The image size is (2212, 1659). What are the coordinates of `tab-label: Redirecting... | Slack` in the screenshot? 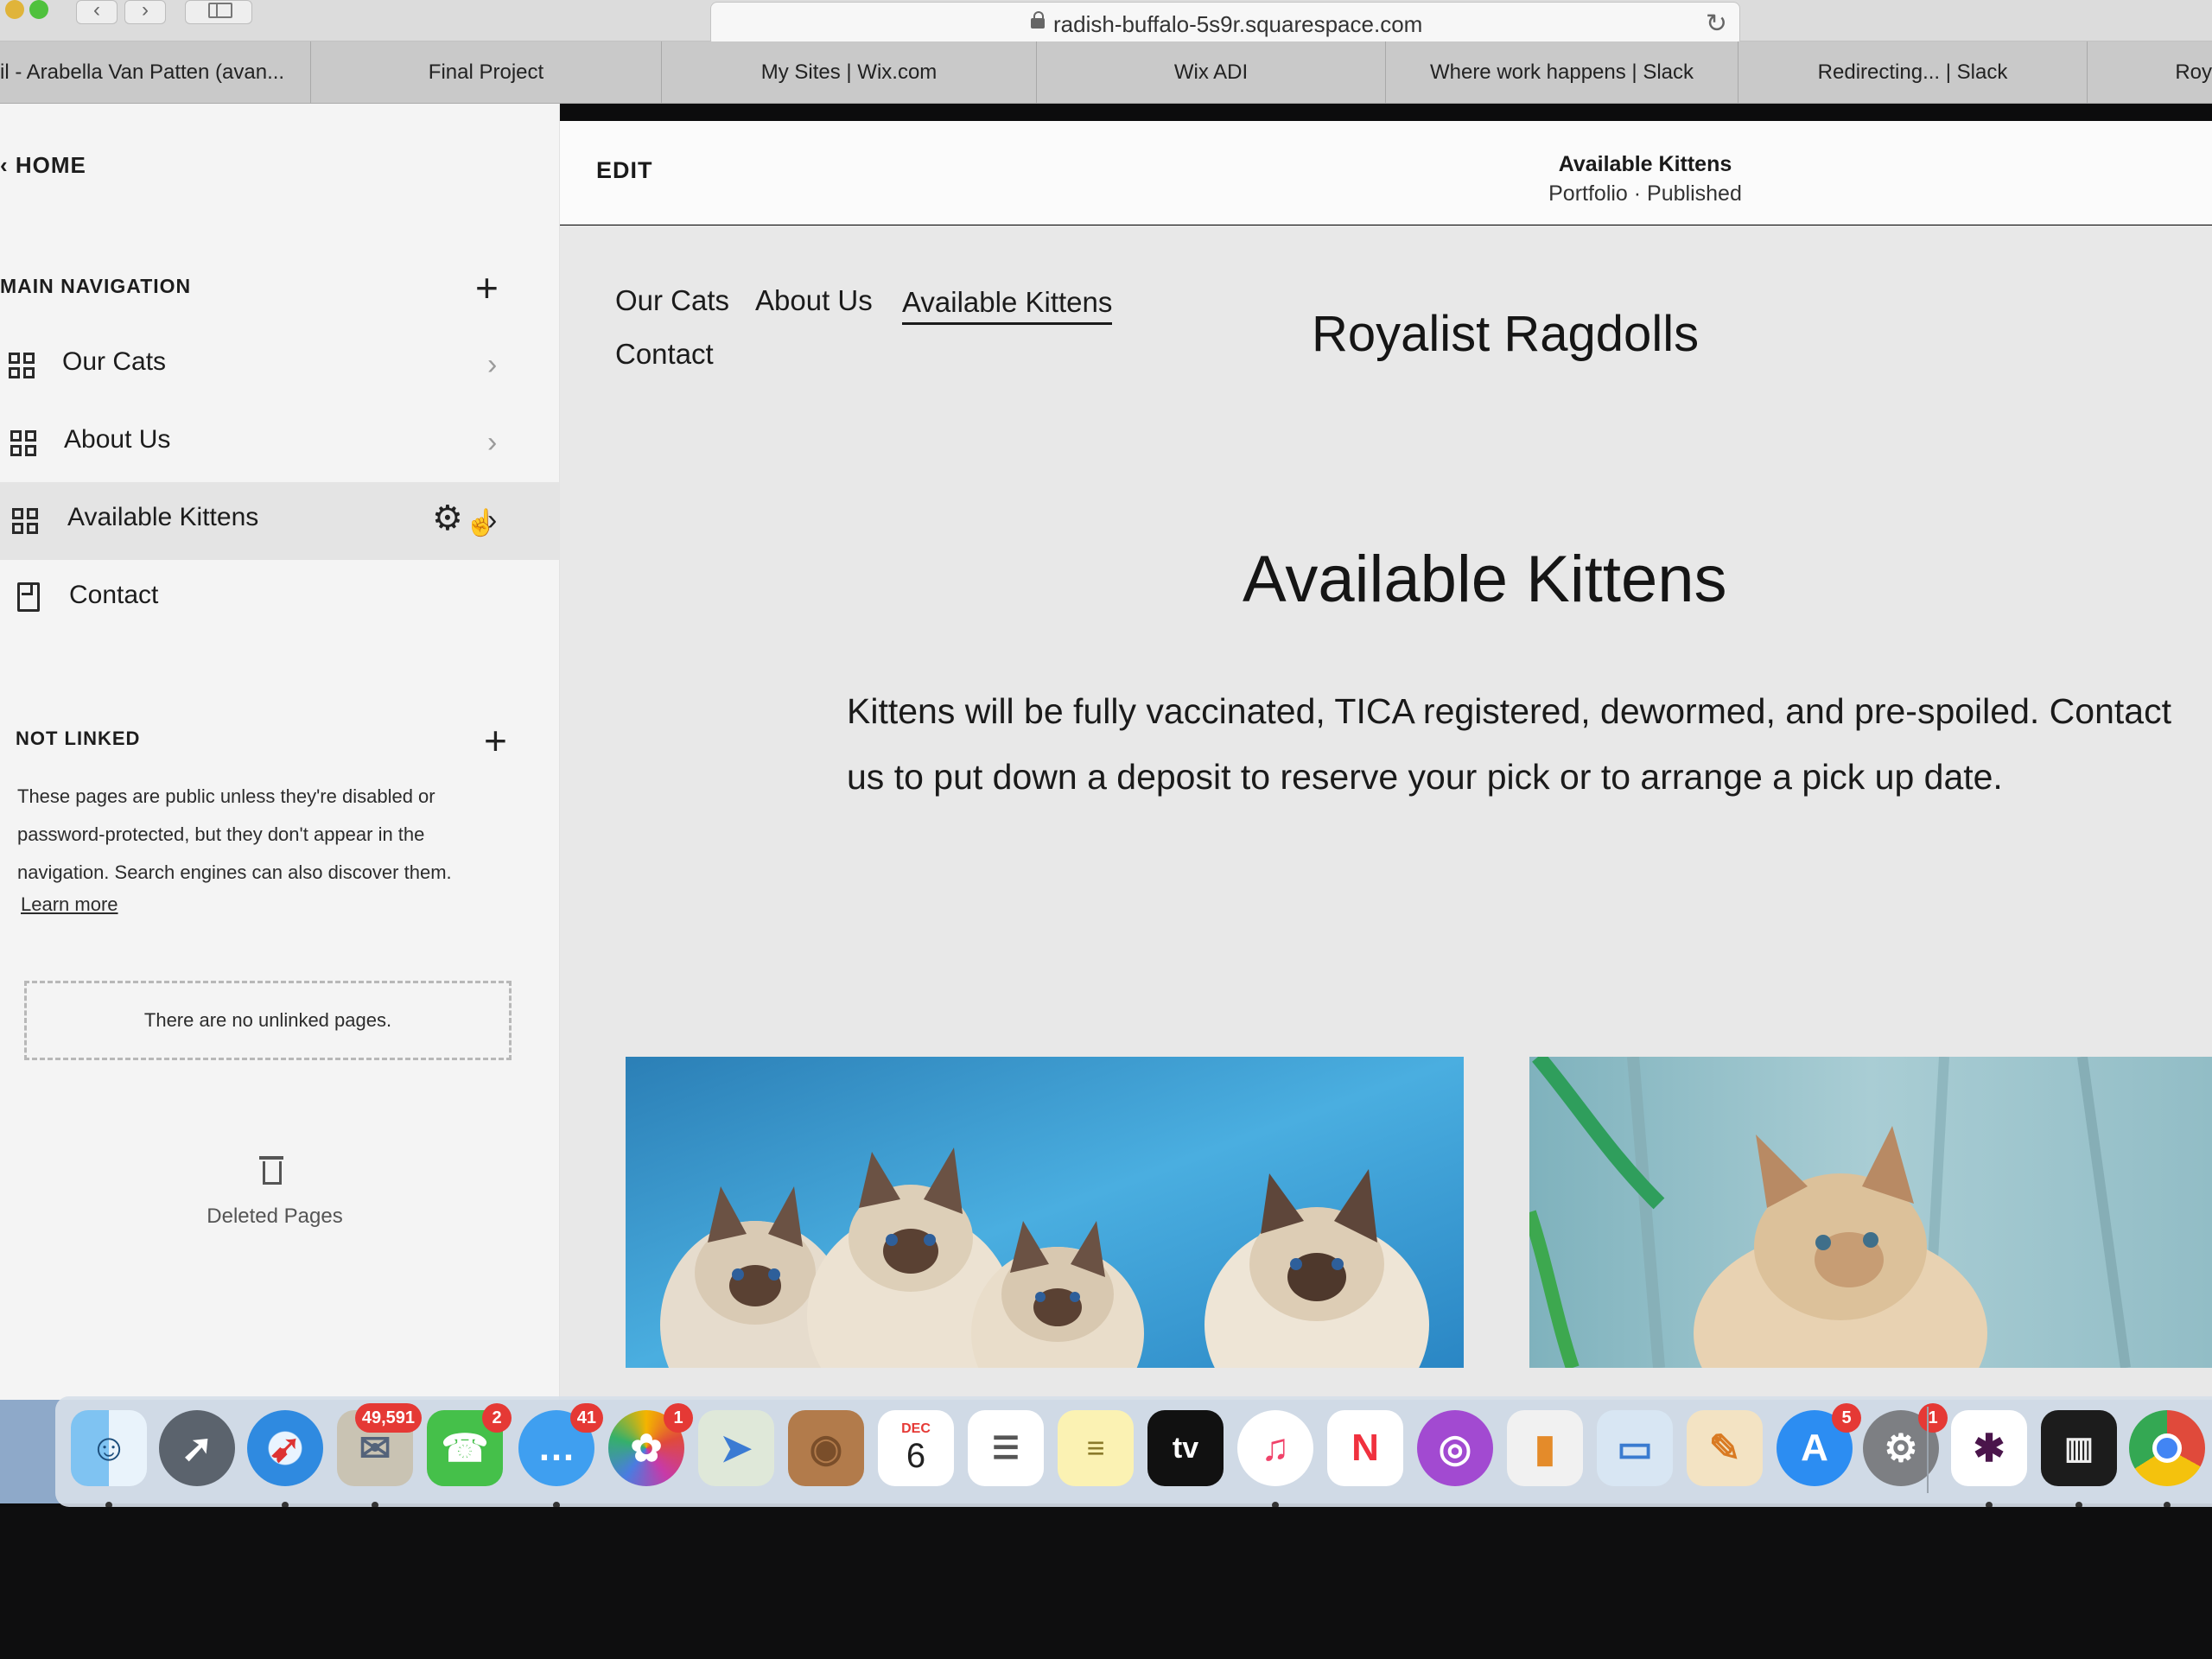 It's located at (1912, 72).